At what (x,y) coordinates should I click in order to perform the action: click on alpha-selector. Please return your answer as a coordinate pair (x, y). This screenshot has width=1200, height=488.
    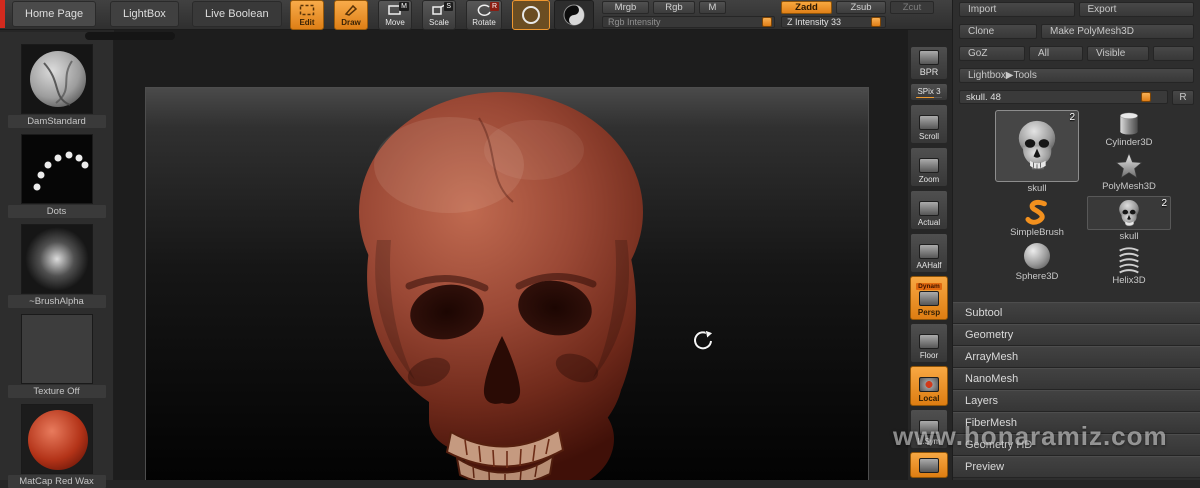
    Looking at the image, I should click on (574, 15).